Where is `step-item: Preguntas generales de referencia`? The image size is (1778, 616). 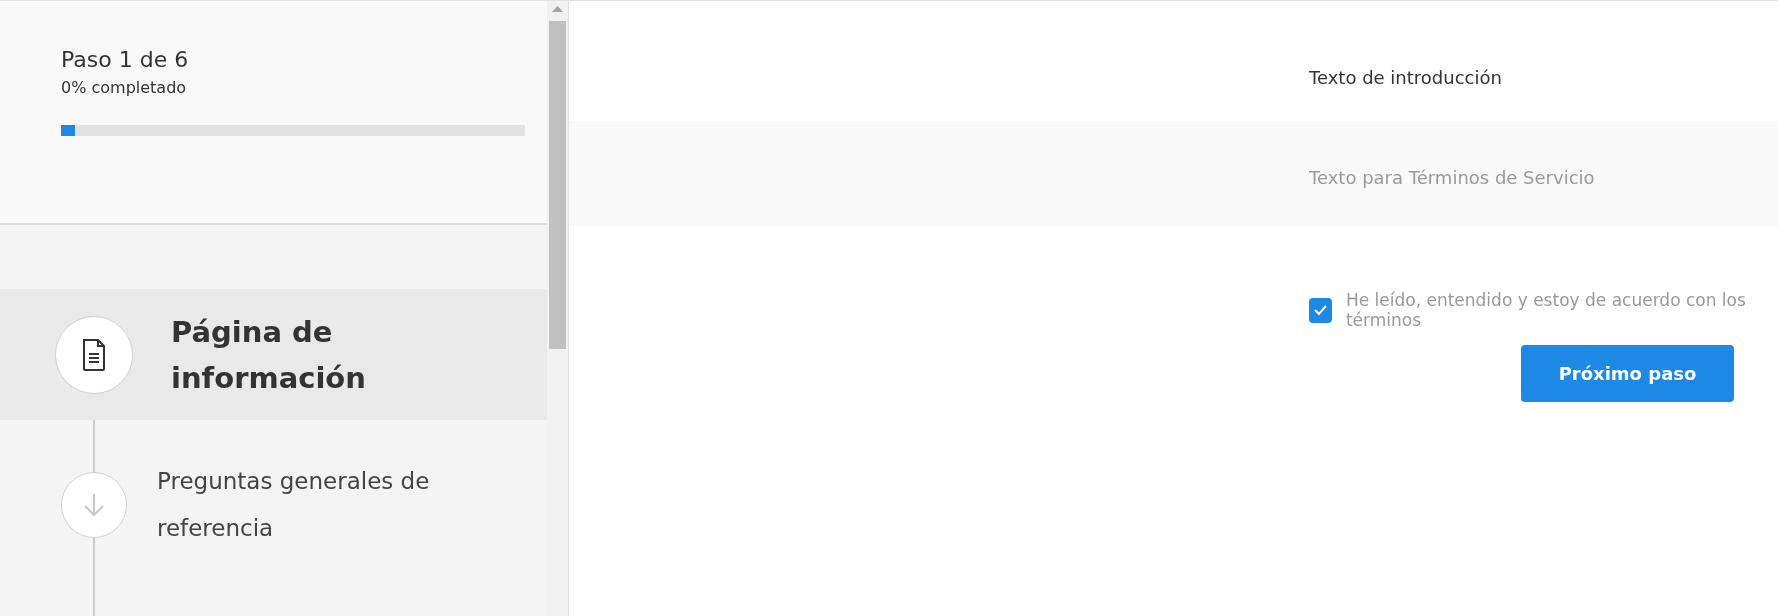
step-item: Preguntas generales de referencia is located at coordinates (273, 505).